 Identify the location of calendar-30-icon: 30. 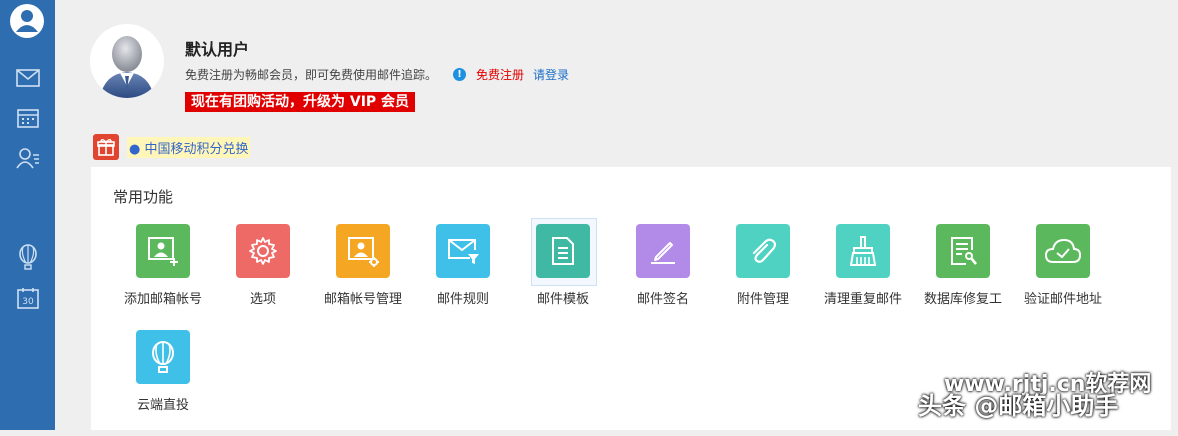
(28, 298).